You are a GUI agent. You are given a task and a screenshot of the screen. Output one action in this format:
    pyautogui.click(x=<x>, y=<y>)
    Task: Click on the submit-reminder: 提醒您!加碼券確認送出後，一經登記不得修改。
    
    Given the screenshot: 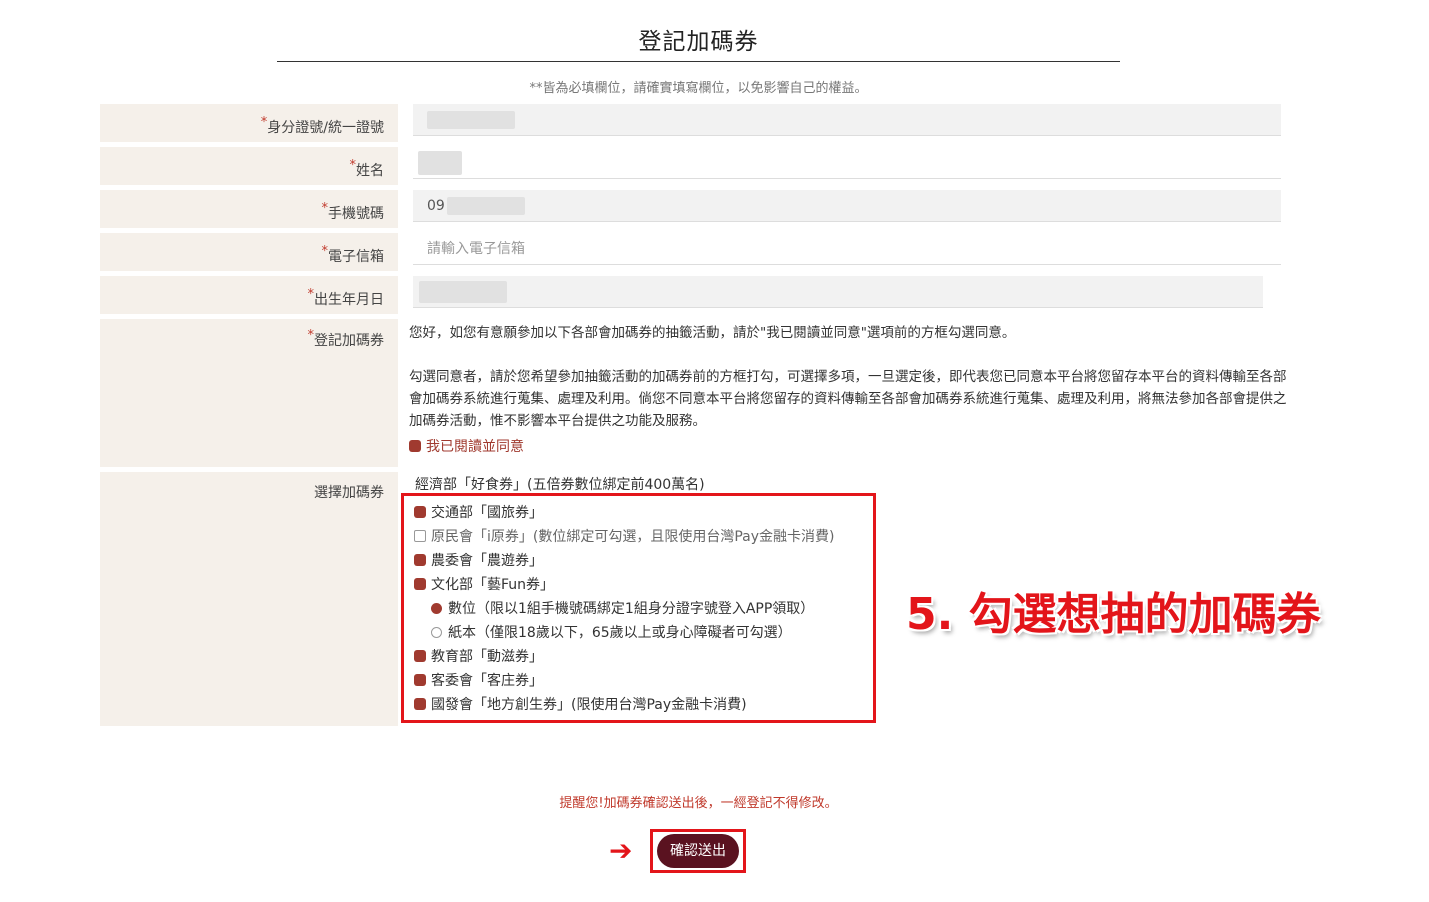 What is the action you would take?
    pyautogui.click(x=698, y=803)
    